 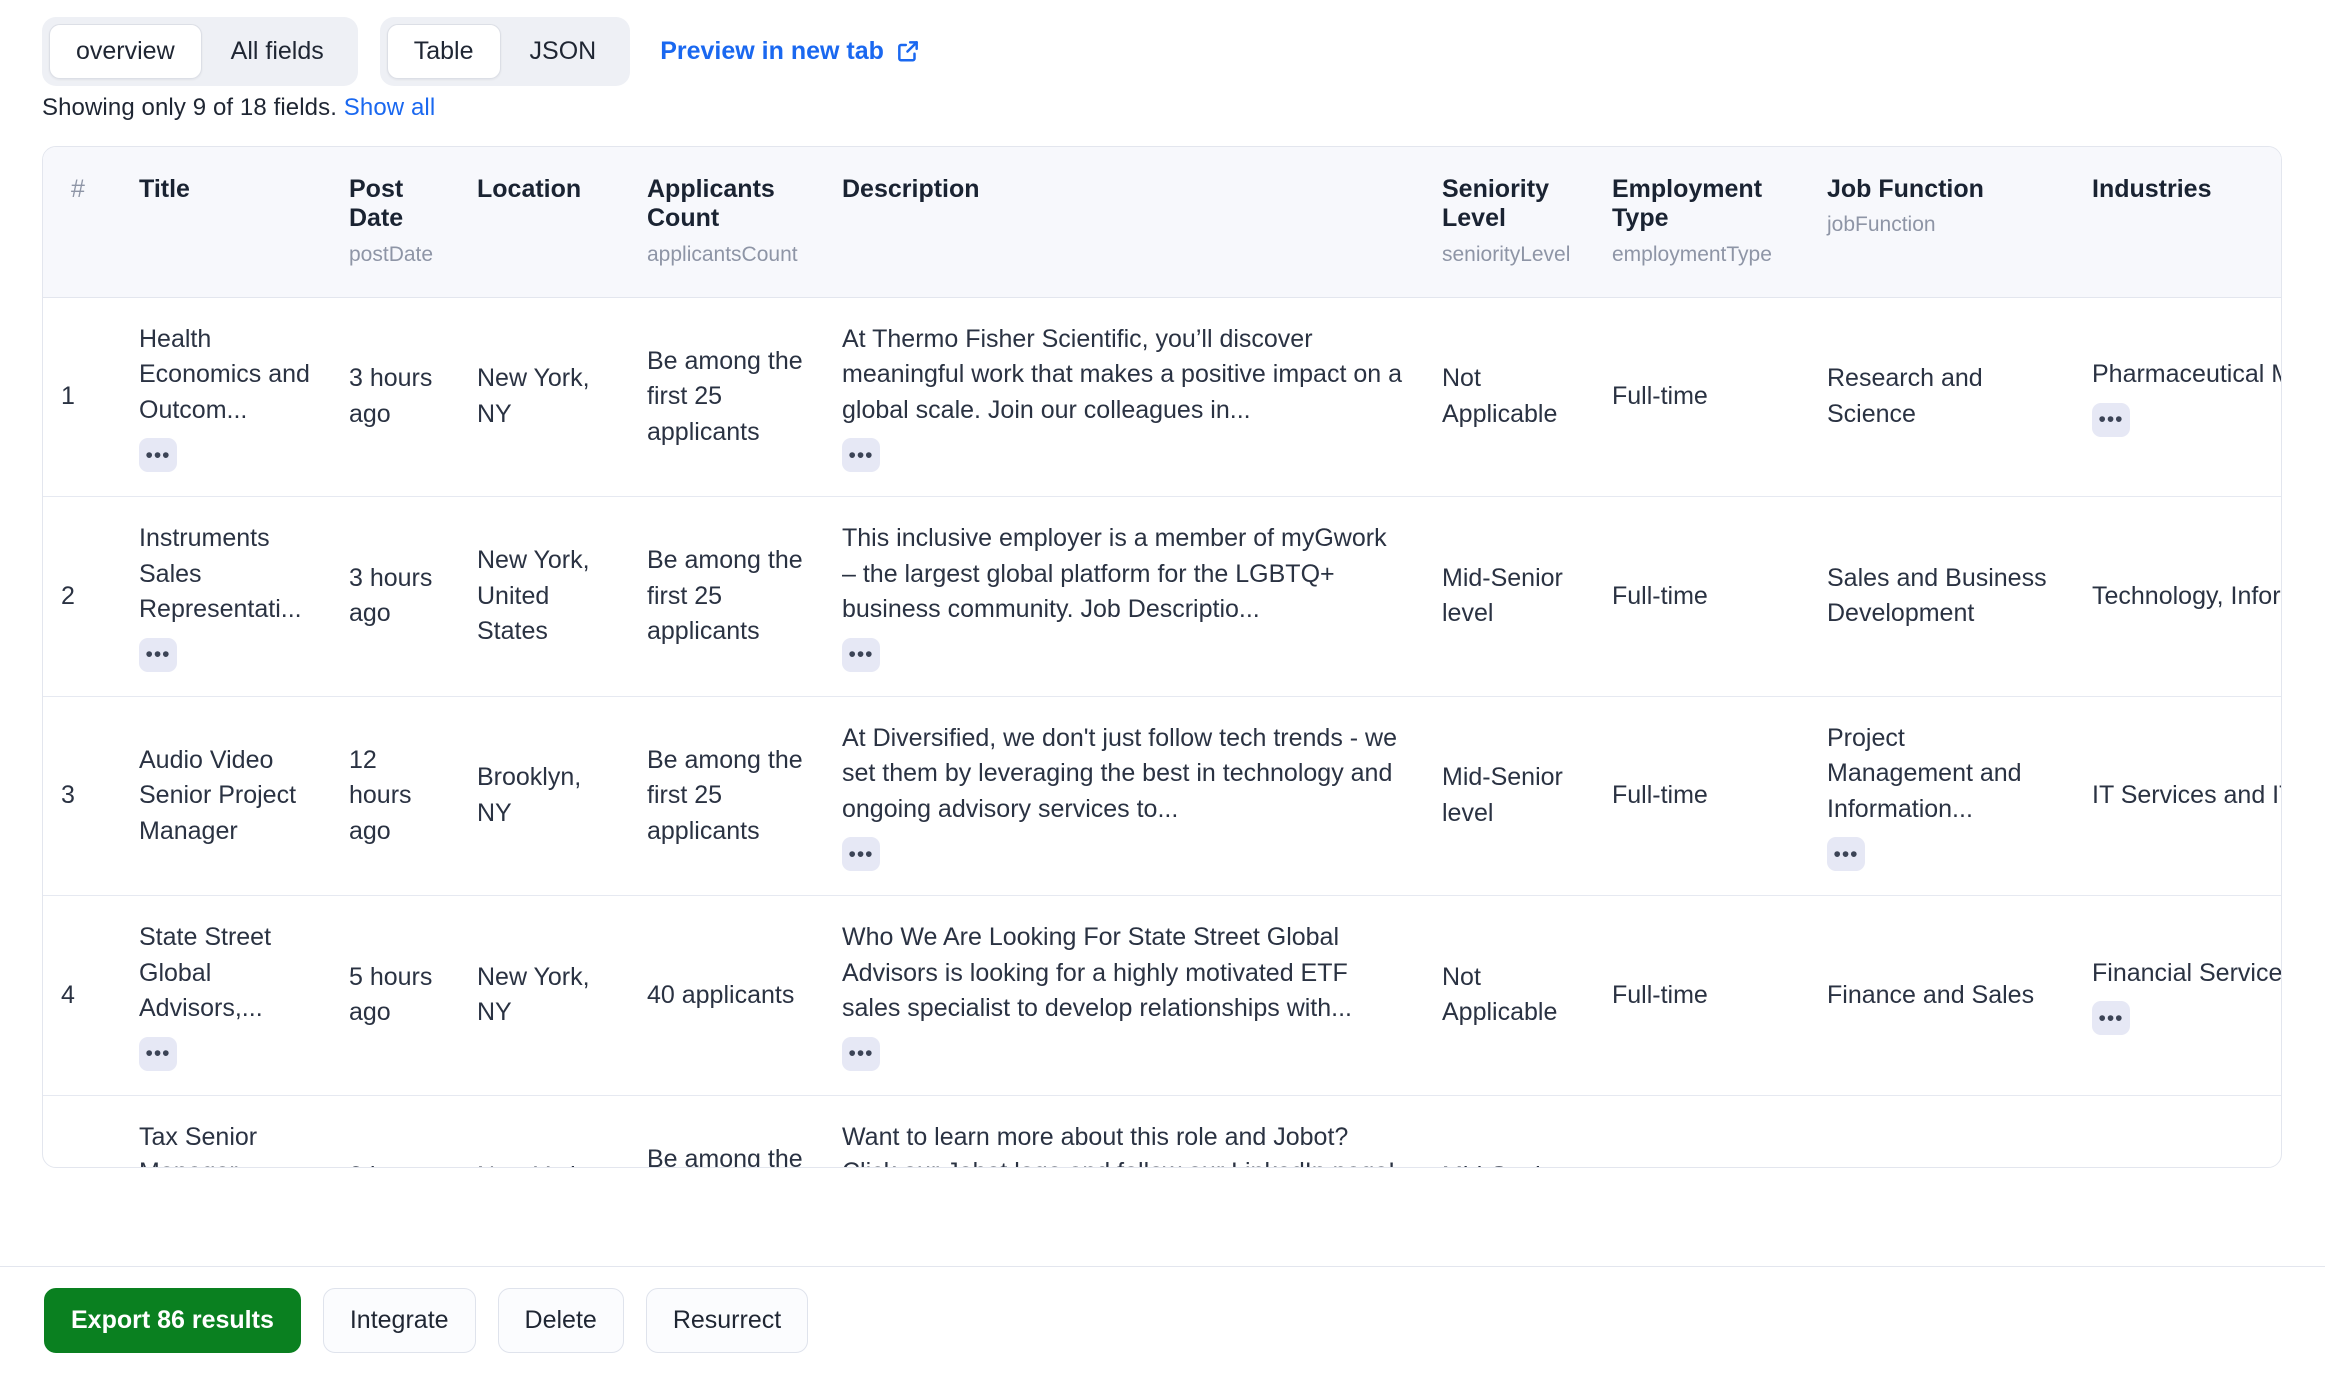 I want to click on cell-post-date-text: 12 hours ago, so click(x=380, y=795).